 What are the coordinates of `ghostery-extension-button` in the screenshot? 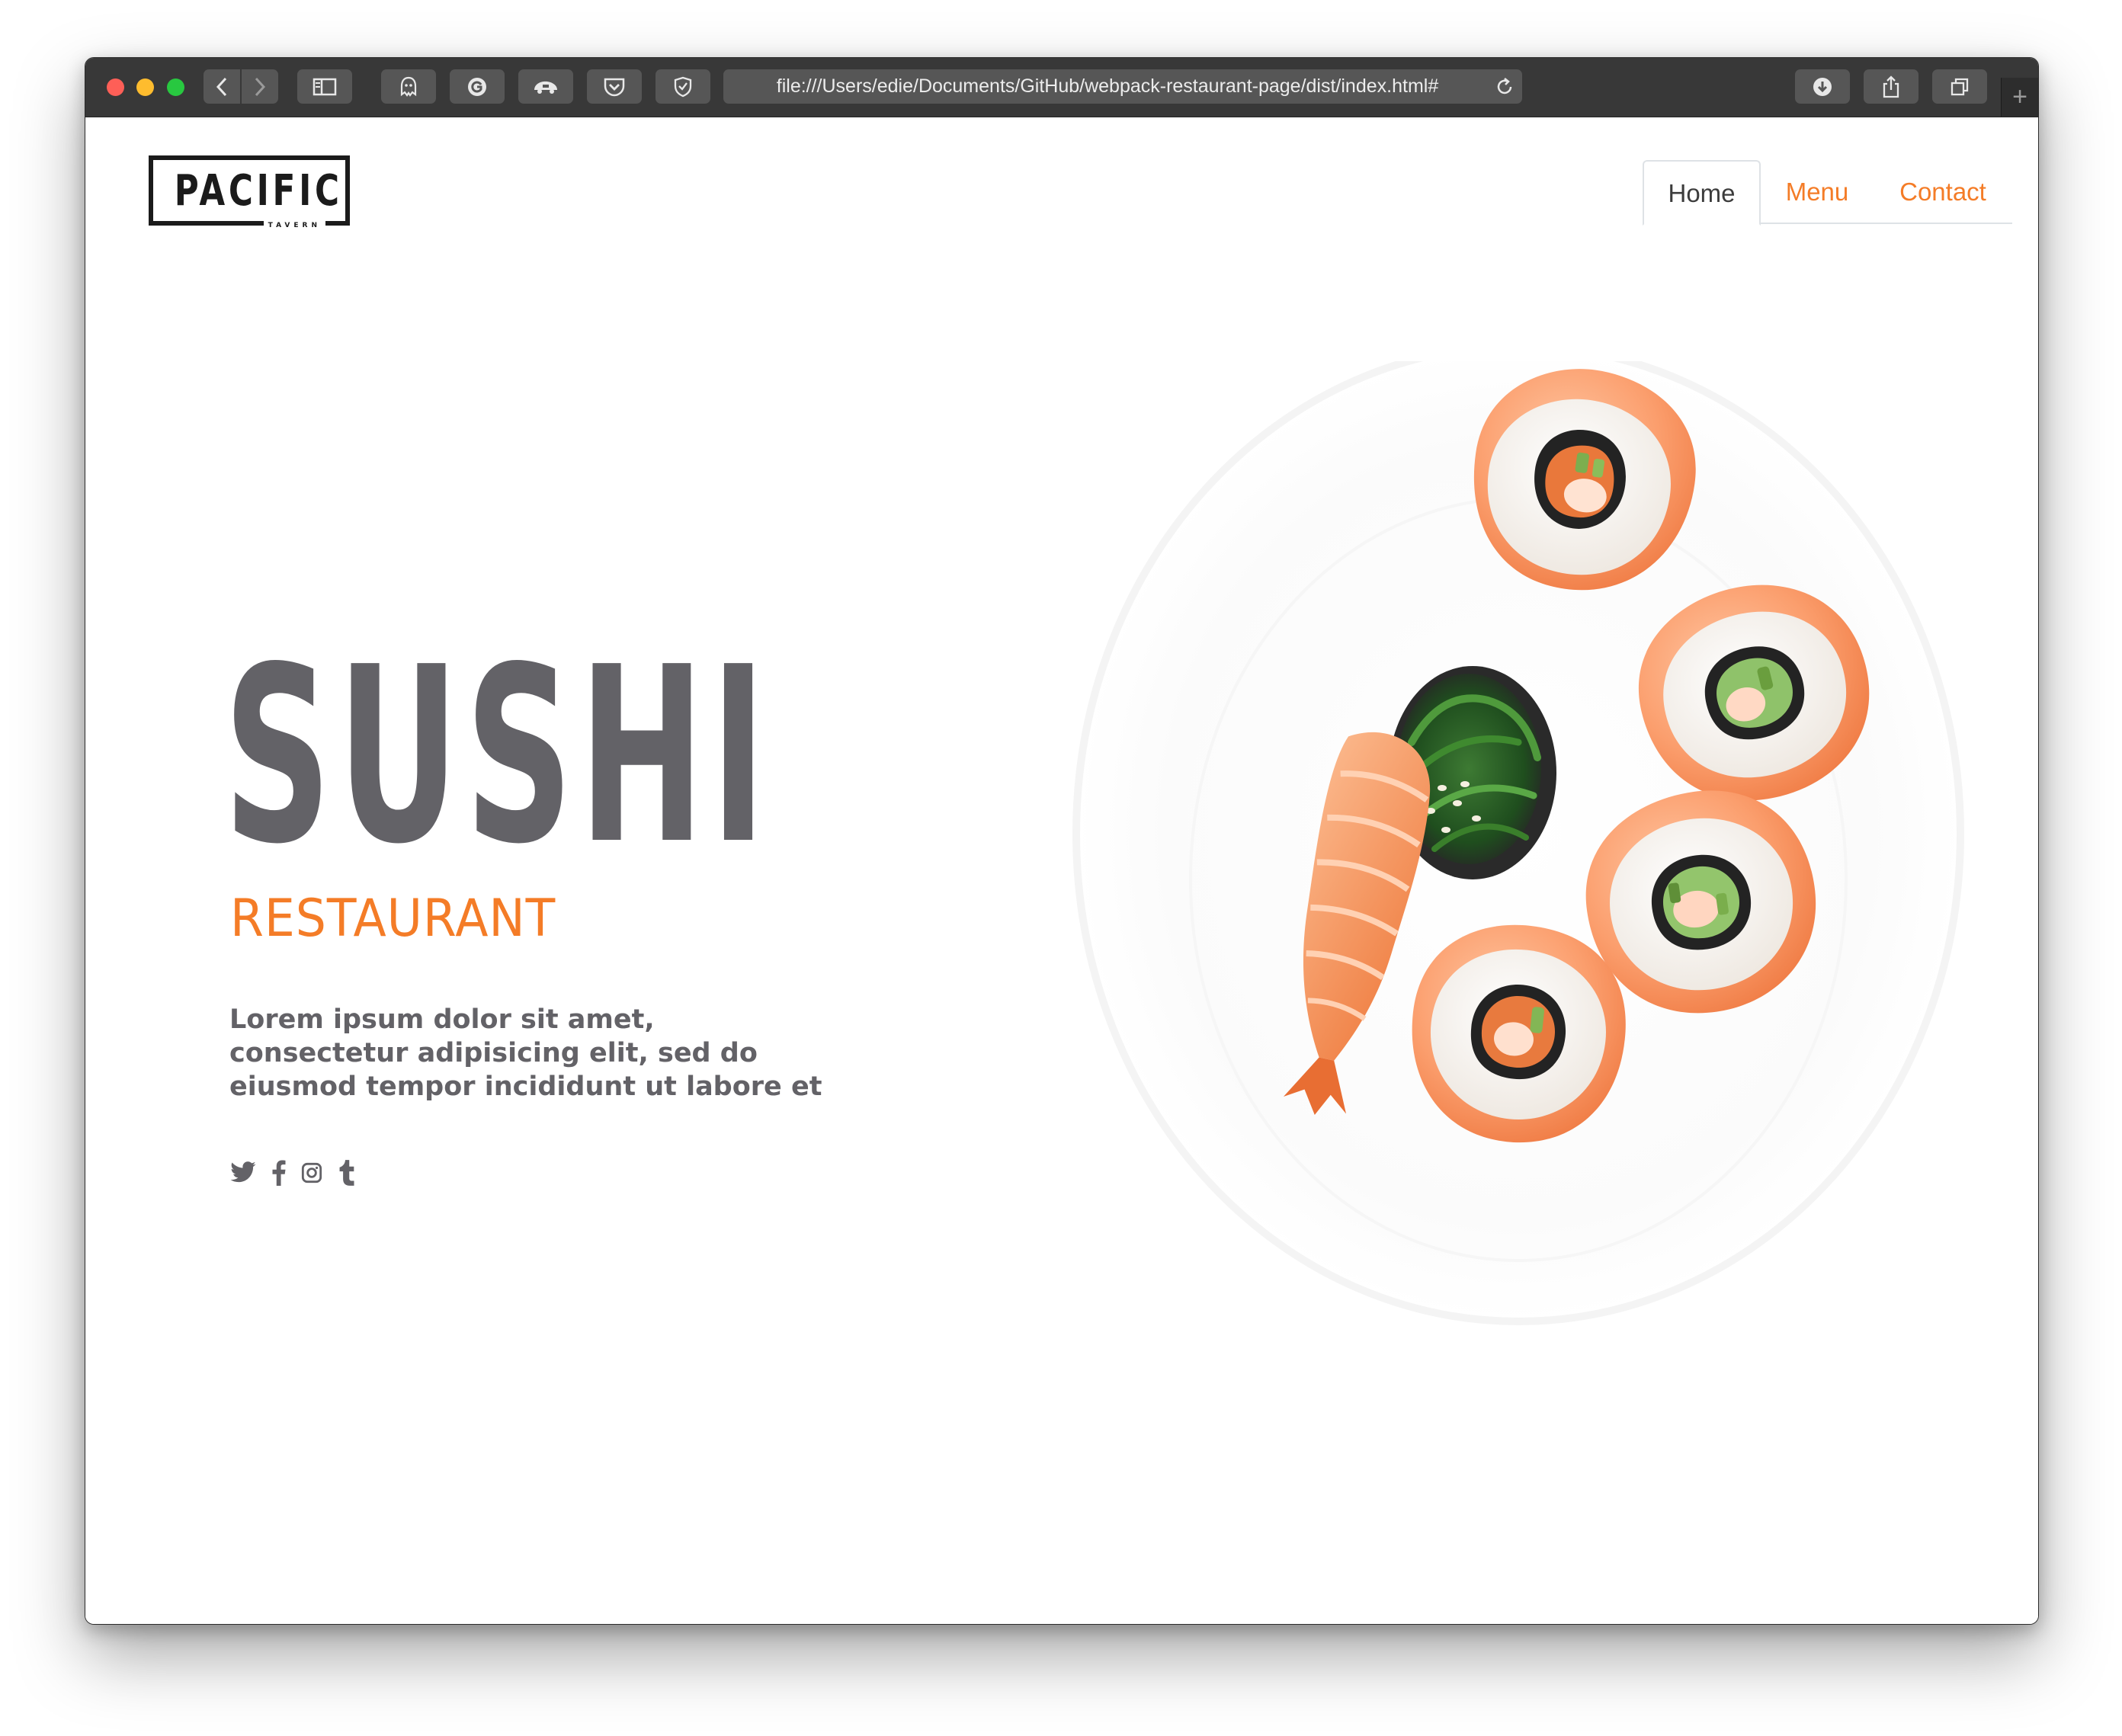 It's located at (408, 86).